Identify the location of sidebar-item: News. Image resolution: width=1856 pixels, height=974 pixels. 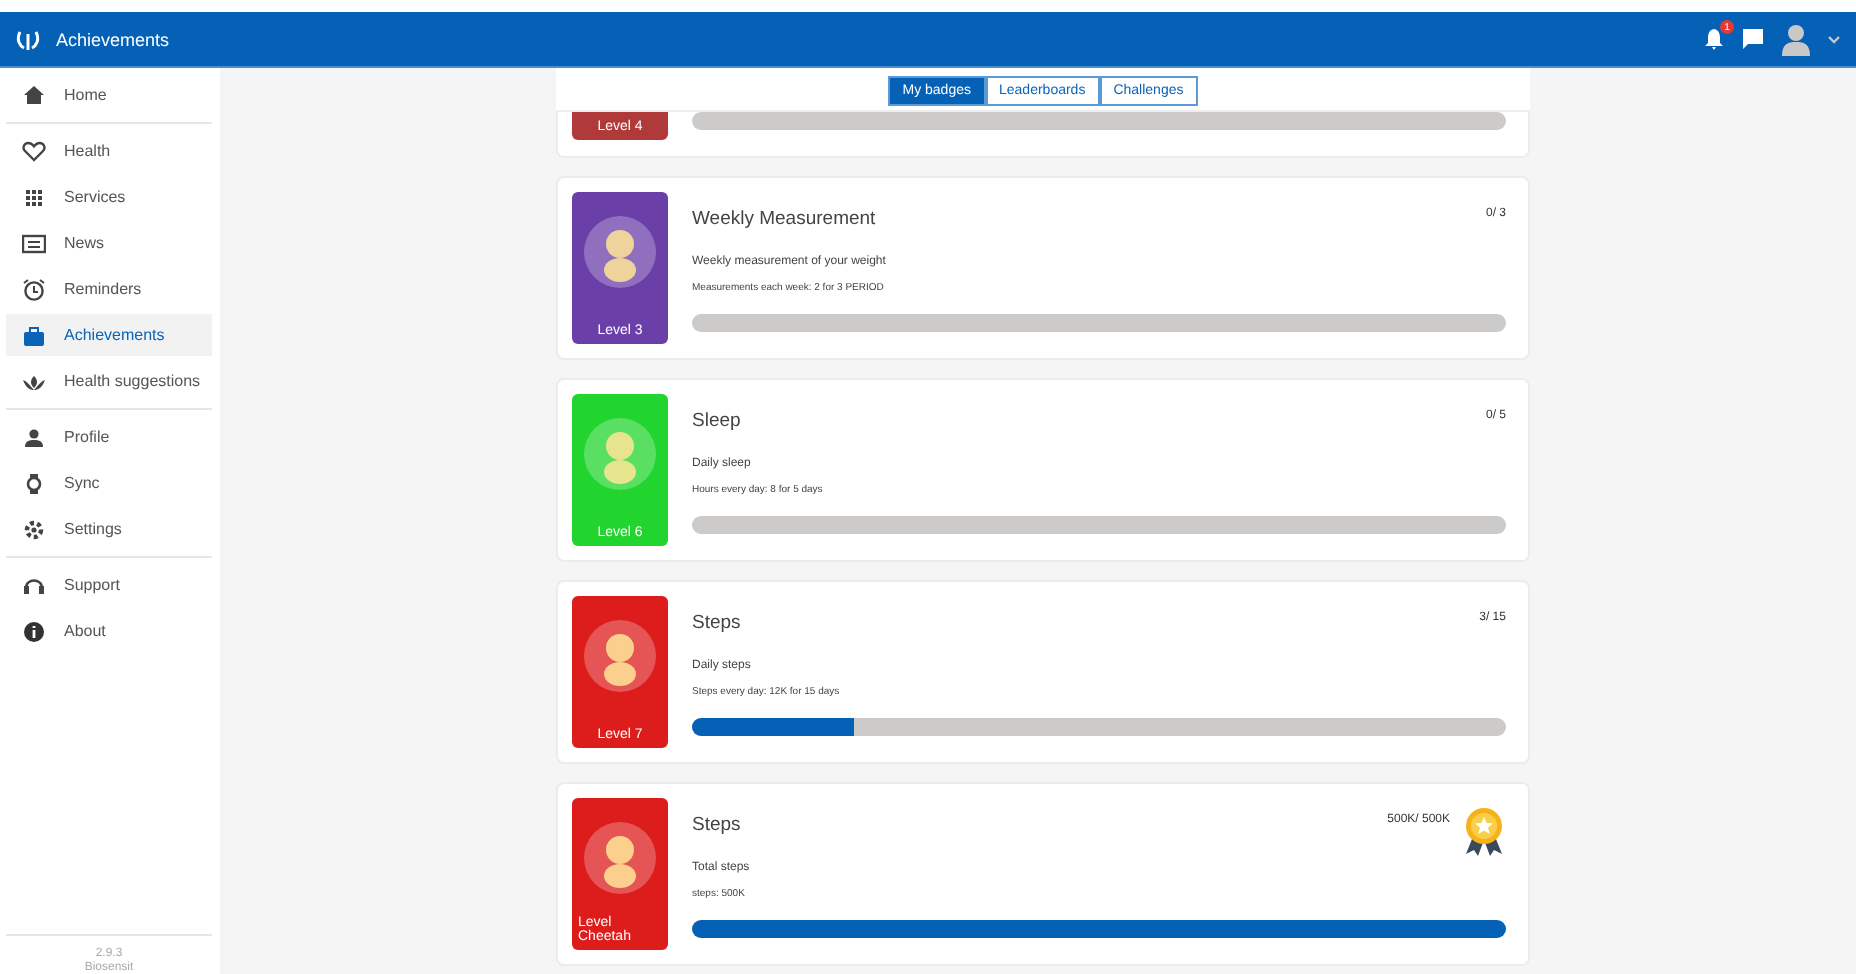
(109, 243).